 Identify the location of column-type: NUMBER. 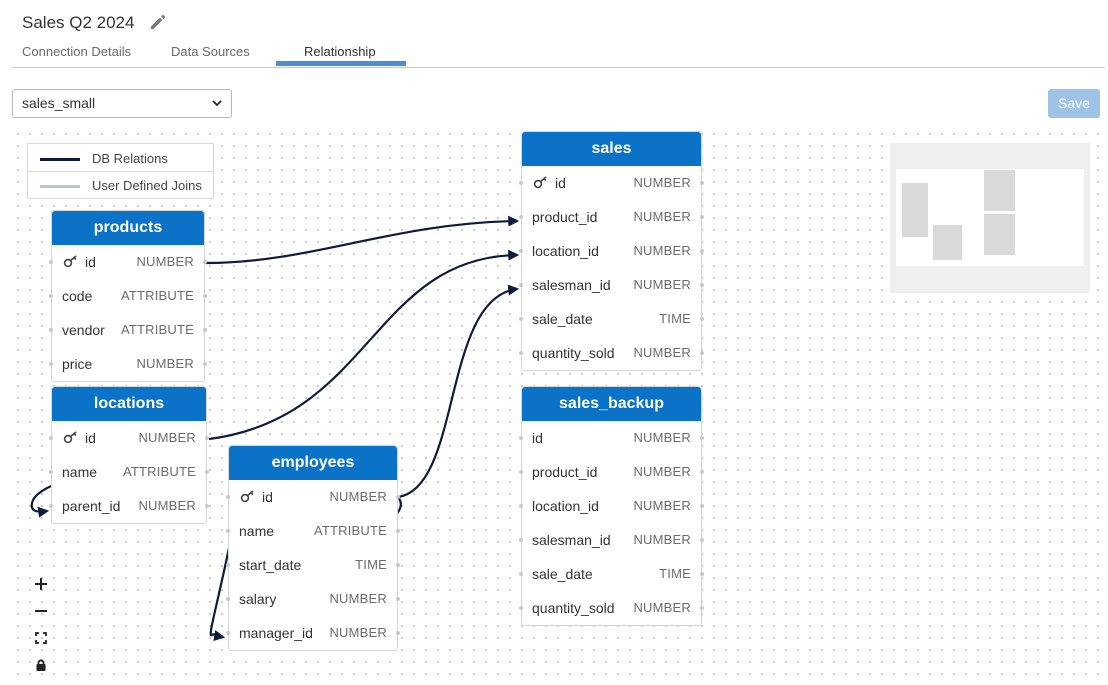
(662, 505).